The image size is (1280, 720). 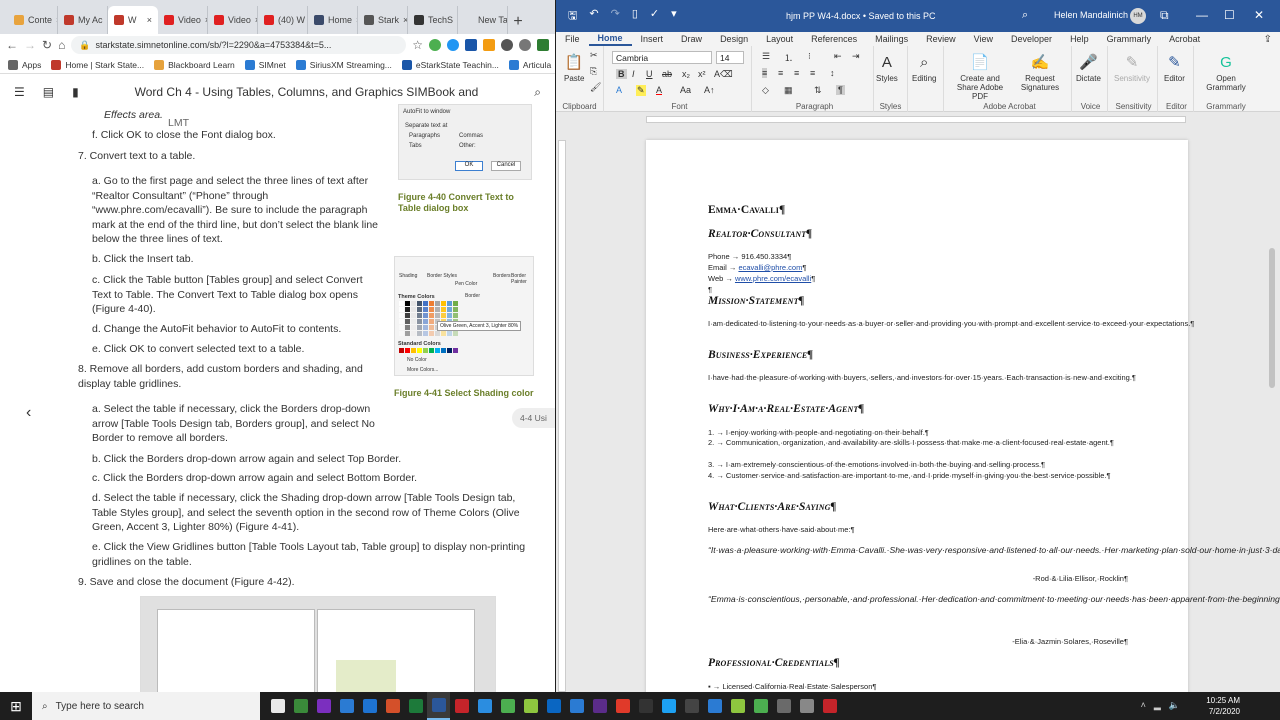 I want to click on line-spacing-icon: ↕, so click(x=832, y=73).